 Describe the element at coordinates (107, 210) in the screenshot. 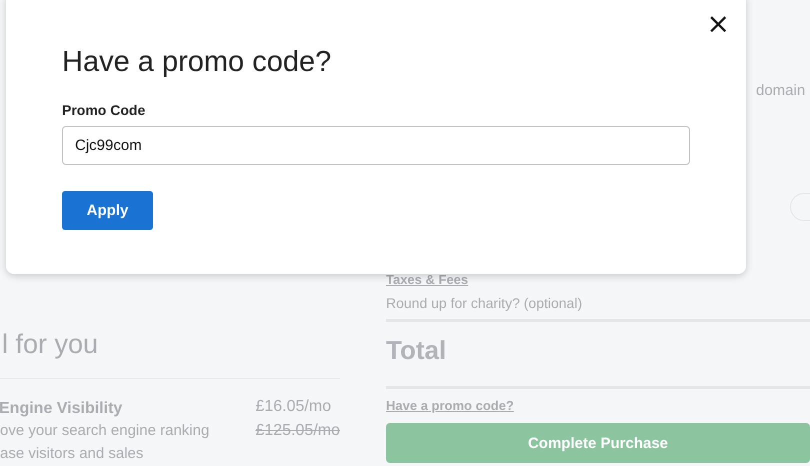

I see `apply-button: Apply` at that location.